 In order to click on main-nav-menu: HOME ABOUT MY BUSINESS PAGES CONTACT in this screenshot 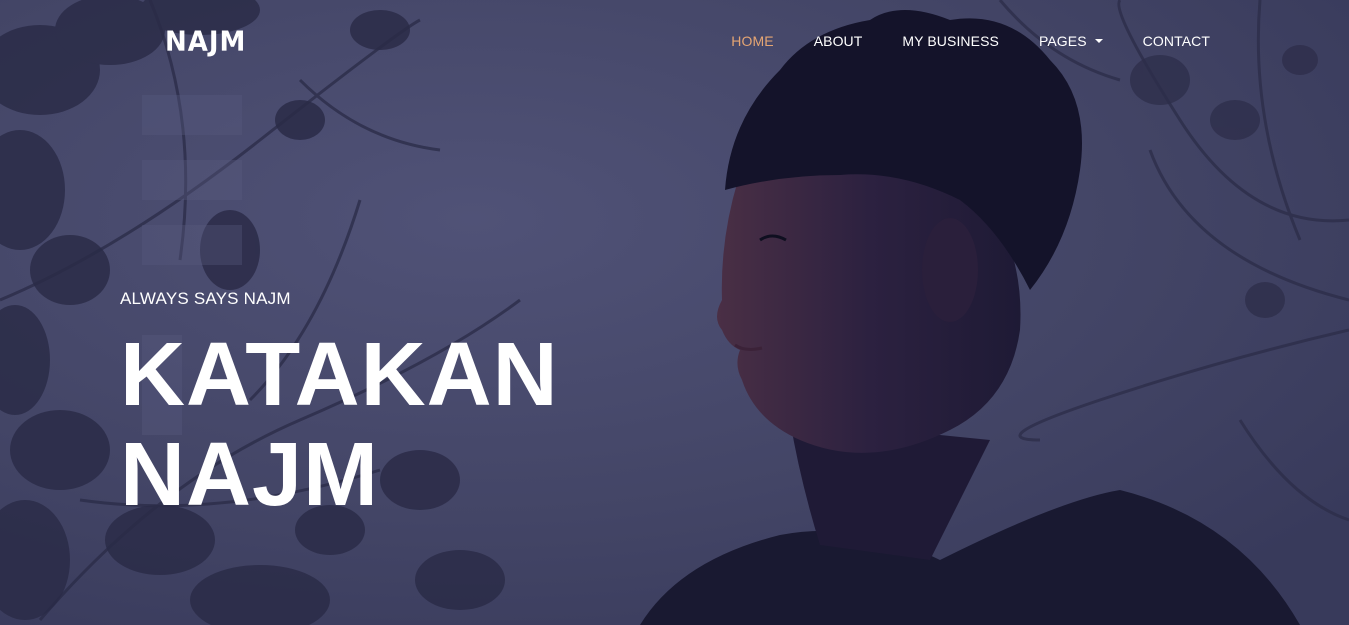, I will do `click(970, 42)`.